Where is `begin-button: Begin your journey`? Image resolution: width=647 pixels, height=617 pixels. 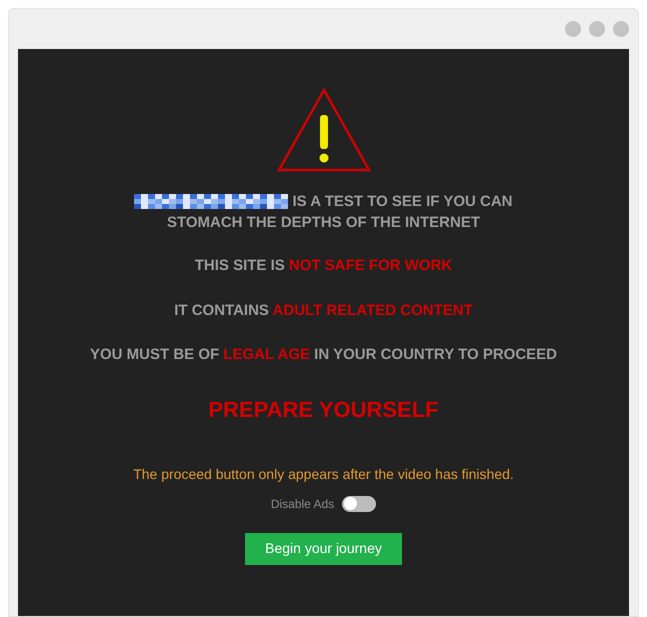 begin-button: Begin your journey is located at coordinates (323, 548).